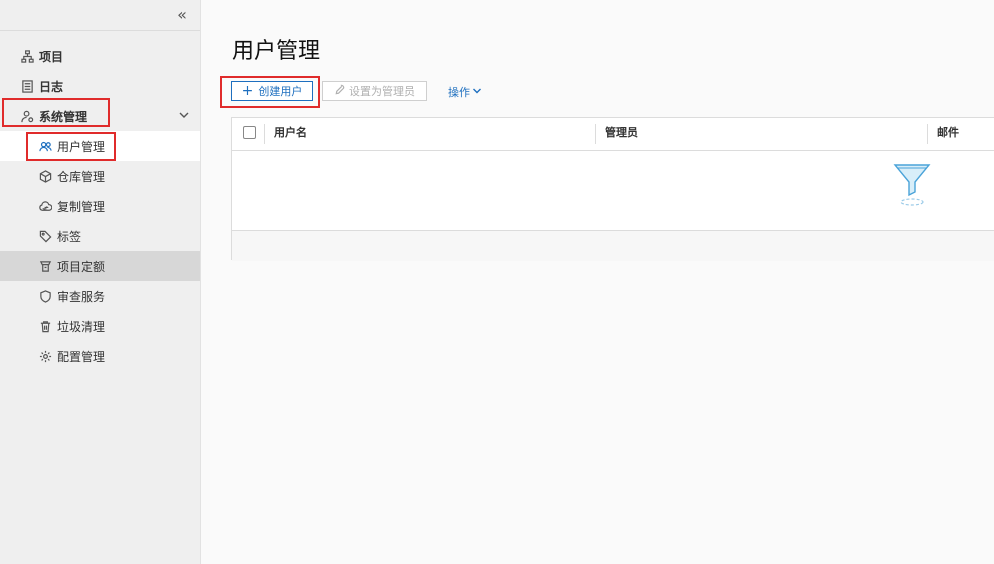 Image resolution: width=994 pixels, height=564 pixels. What do you see at coordinates (81, 296) in the screenshot?
I see `sidebar-item-label: 审查服务` at bounding box center [81, 296].